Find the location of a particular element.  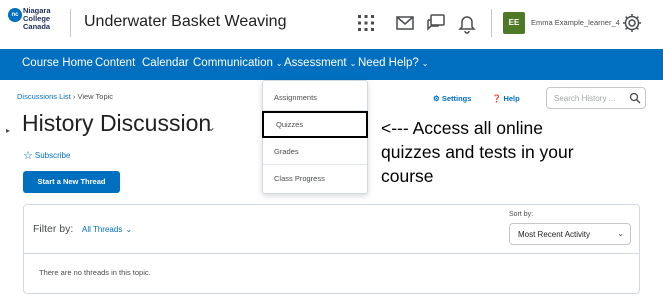

help-icon: ❓ is located at coordinates (497, 98).